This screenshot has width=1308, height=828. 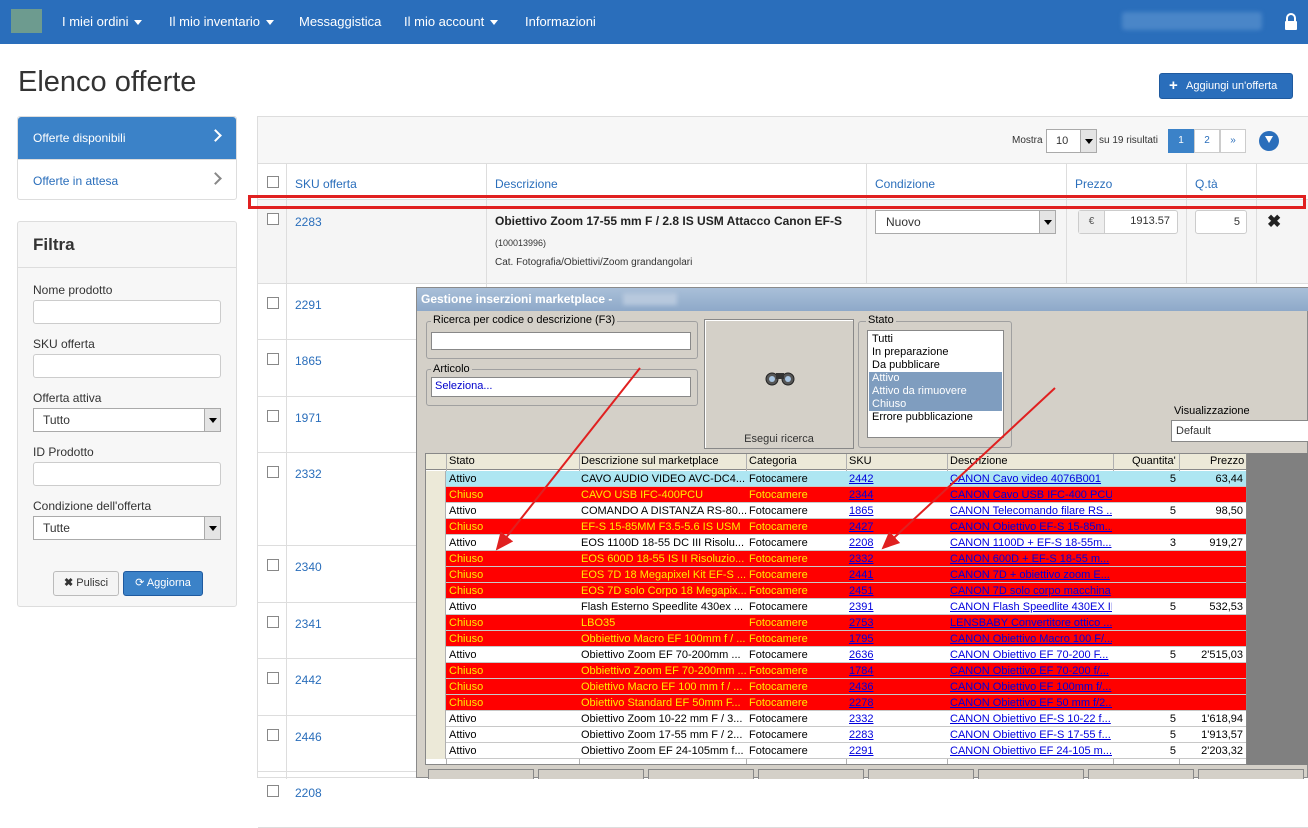 What do you see at coordinates (127, 366) in the screenshot?
I see `sku-input` at bounding box center [127, 366].